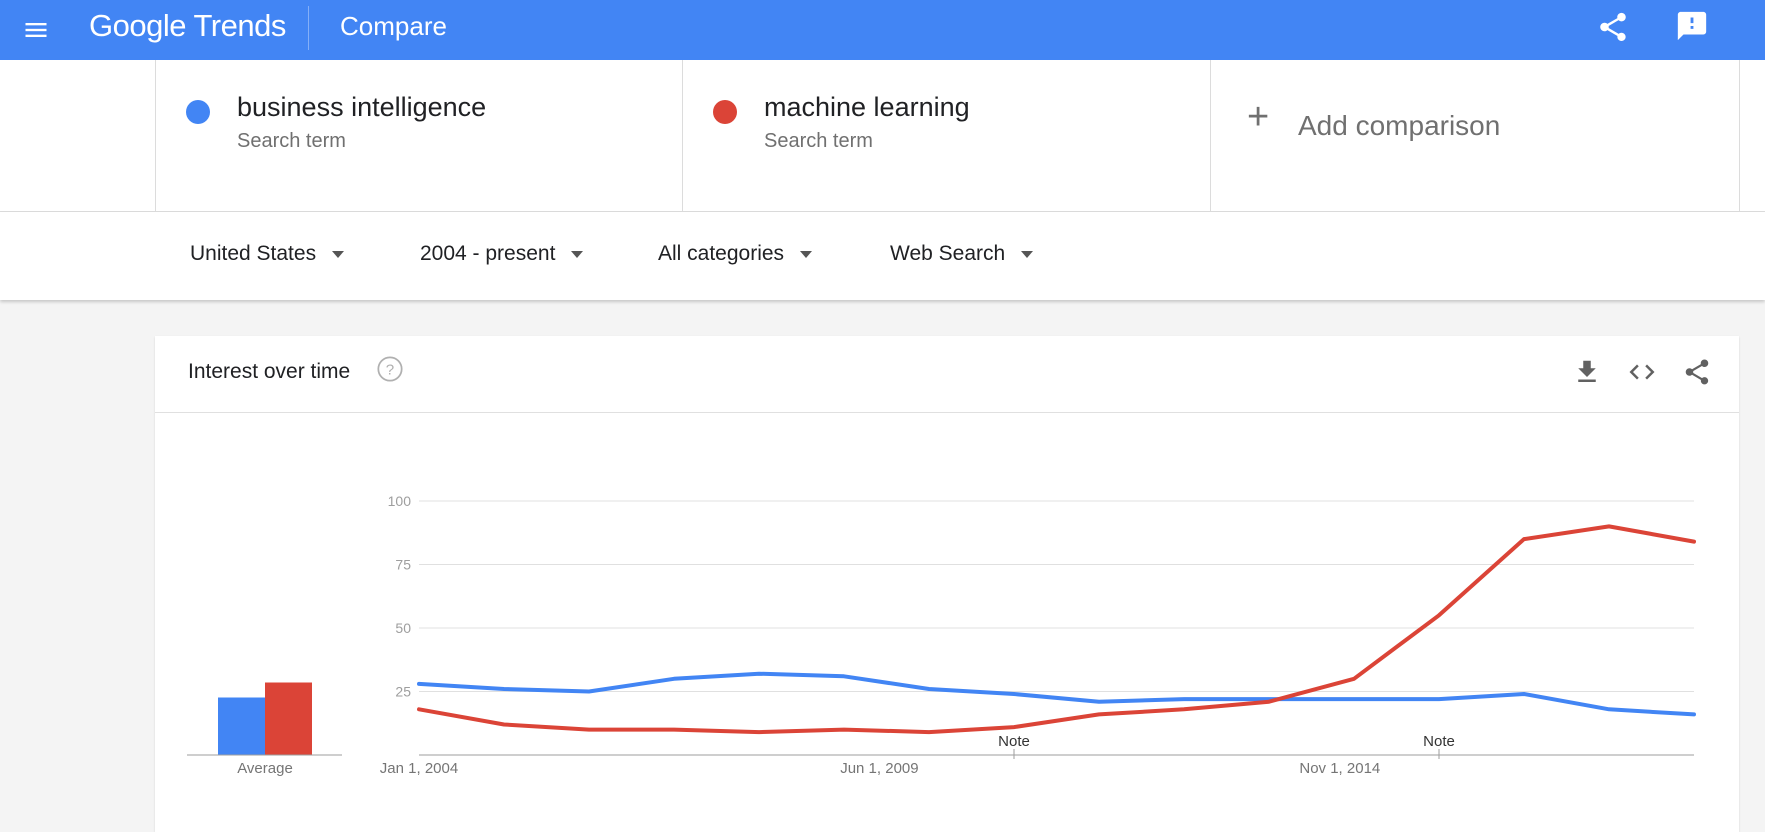 The image size is (1765, 832). I want to click on x-tick-label: Nov 1, 2014, so click(1339, 768).